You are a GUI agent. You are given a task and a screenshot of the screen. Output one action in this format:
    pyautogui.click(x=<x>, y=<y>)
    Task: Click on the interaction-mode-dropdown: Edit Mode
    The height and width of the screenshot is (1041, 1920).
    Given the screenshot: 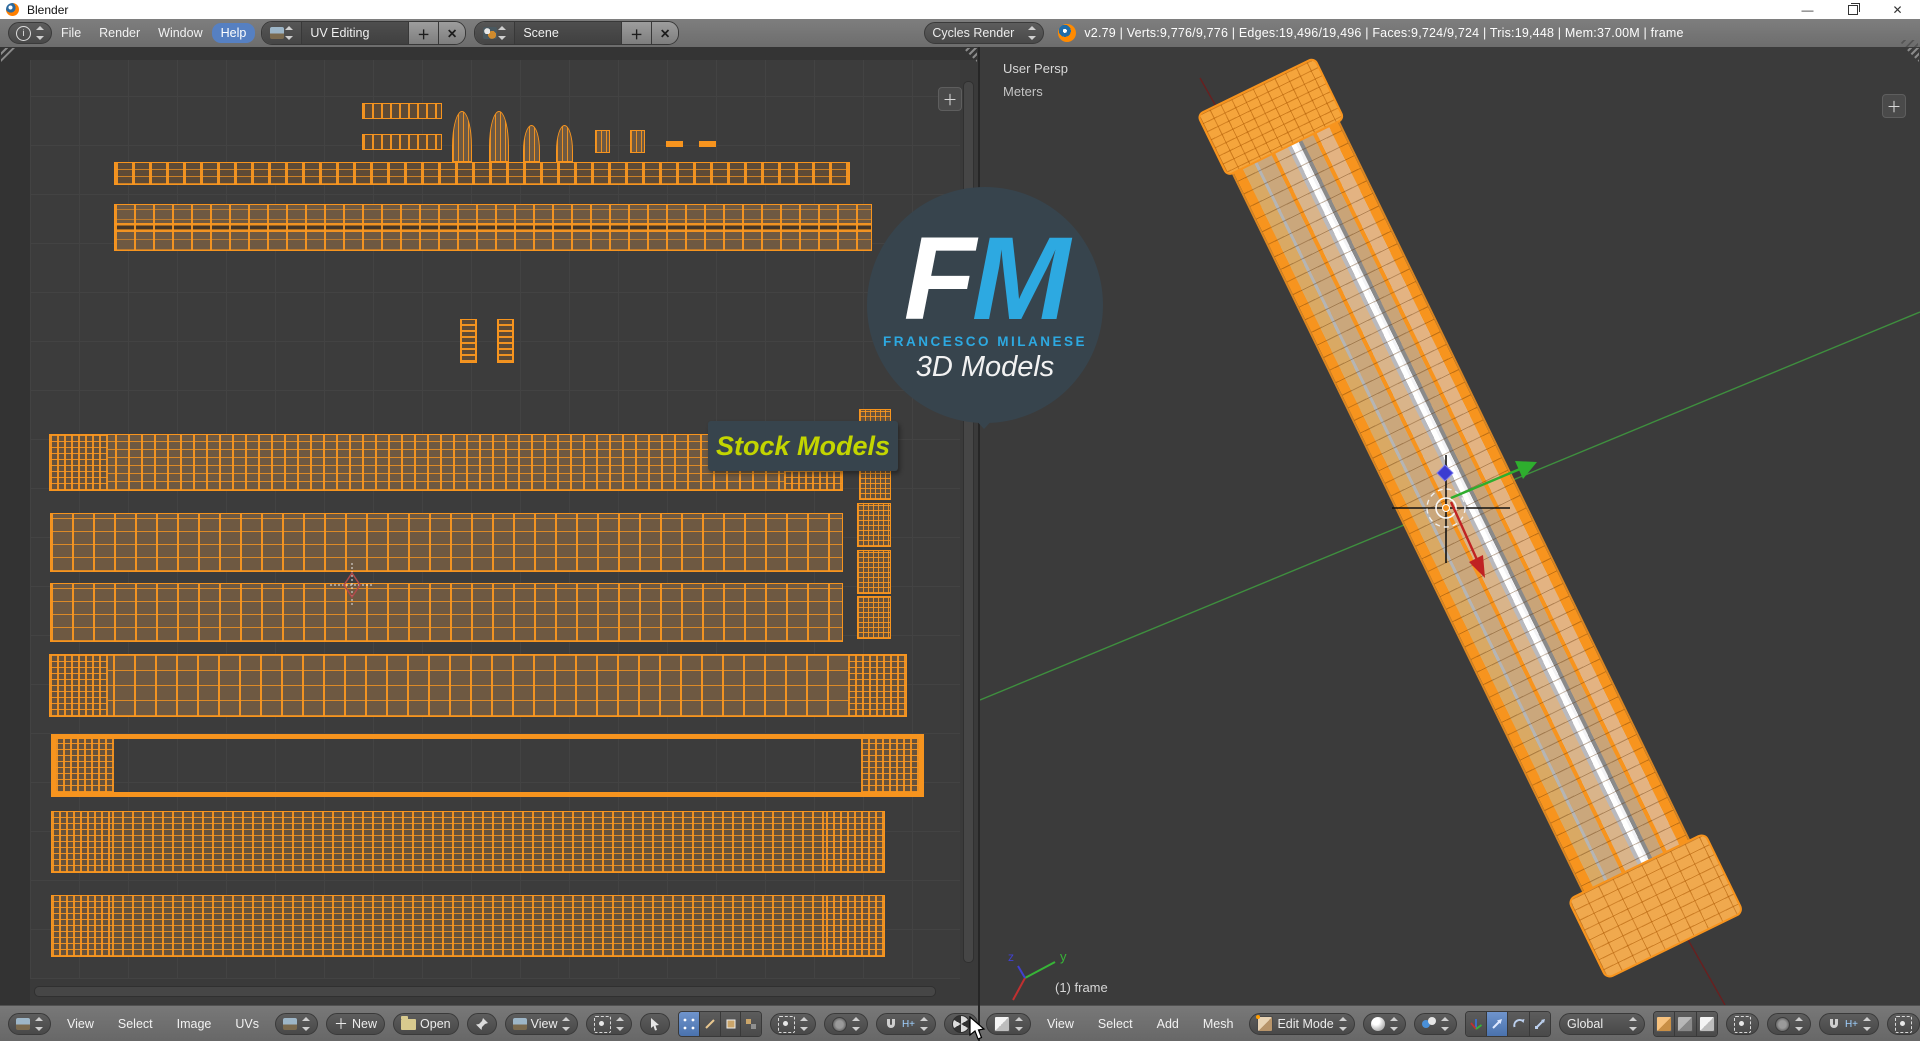 What is the action you would take?
    pyautogui.click(x=1302, y=1024)
    